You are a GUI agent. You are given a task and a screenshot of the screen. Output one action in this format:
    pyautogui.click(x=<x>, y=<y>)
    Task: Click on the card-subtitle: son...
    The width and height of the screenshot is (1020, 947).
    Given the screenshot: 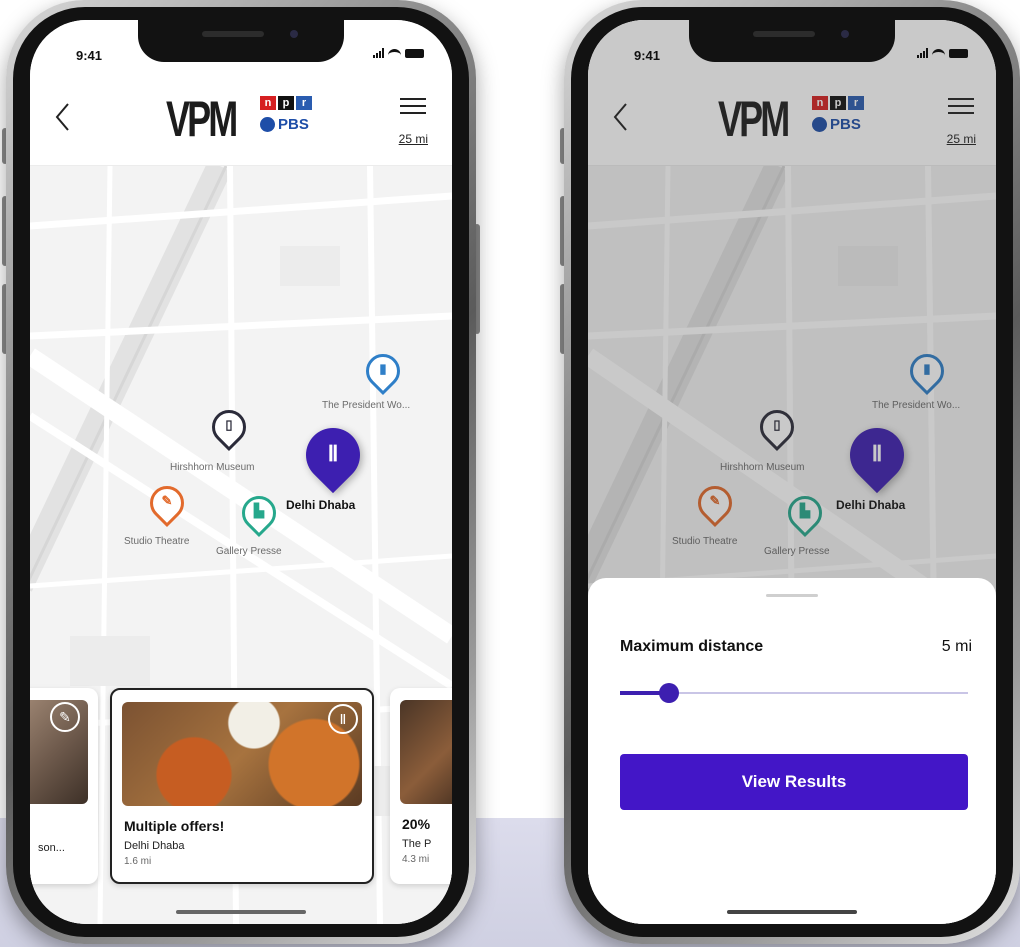 What is the action you would take?
    pyautogui.click(x=51, y=848)
    